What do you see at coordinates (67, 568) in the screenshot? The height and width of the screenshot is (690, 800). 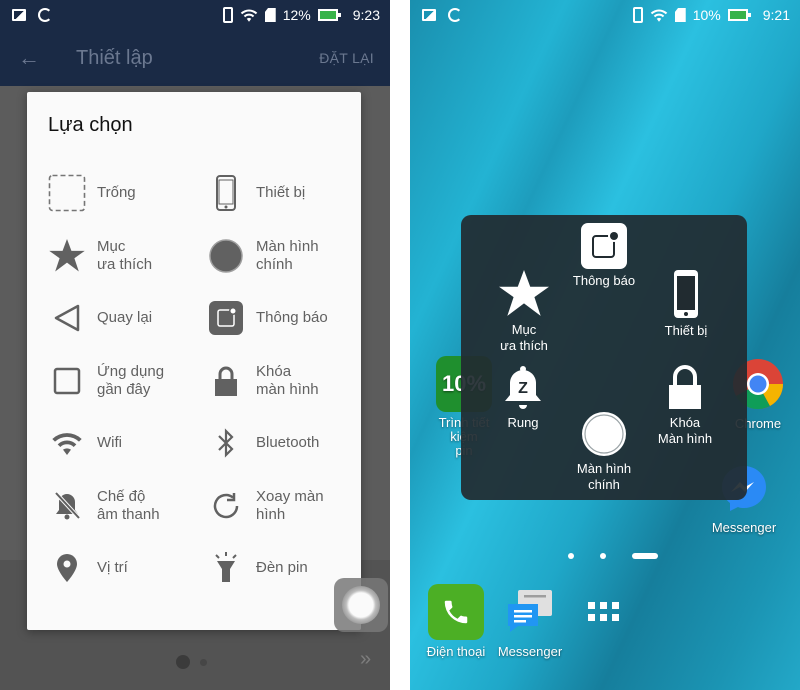 I see `location-pin-icon` at bounding box center [67, 568].